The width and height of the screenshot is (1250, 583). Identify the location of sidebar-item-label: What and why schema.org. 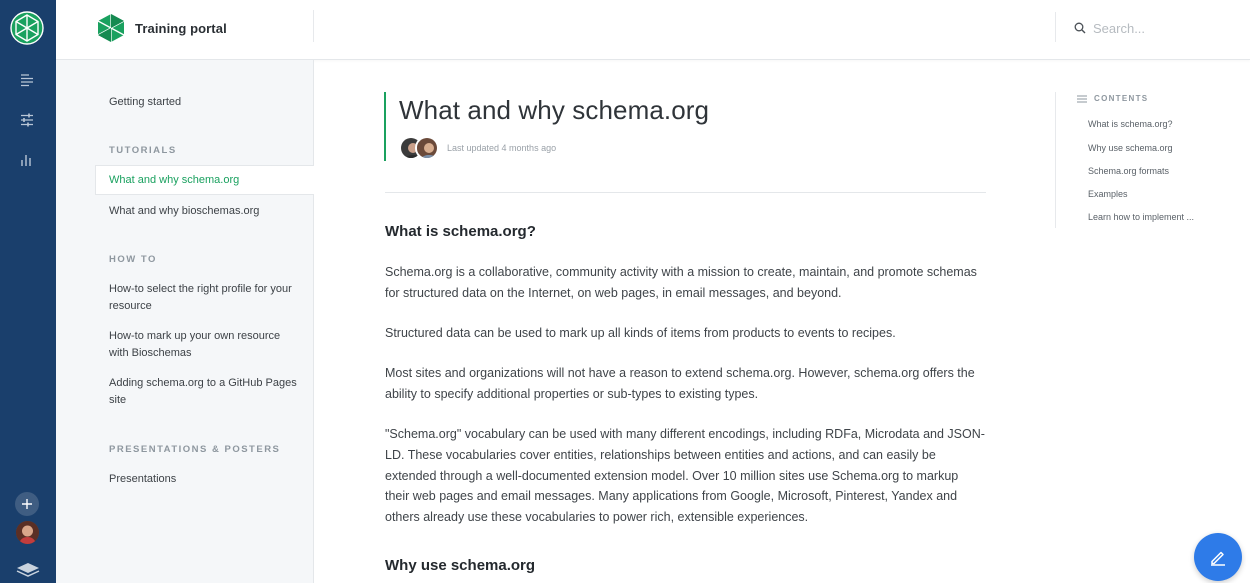
(174, 180).